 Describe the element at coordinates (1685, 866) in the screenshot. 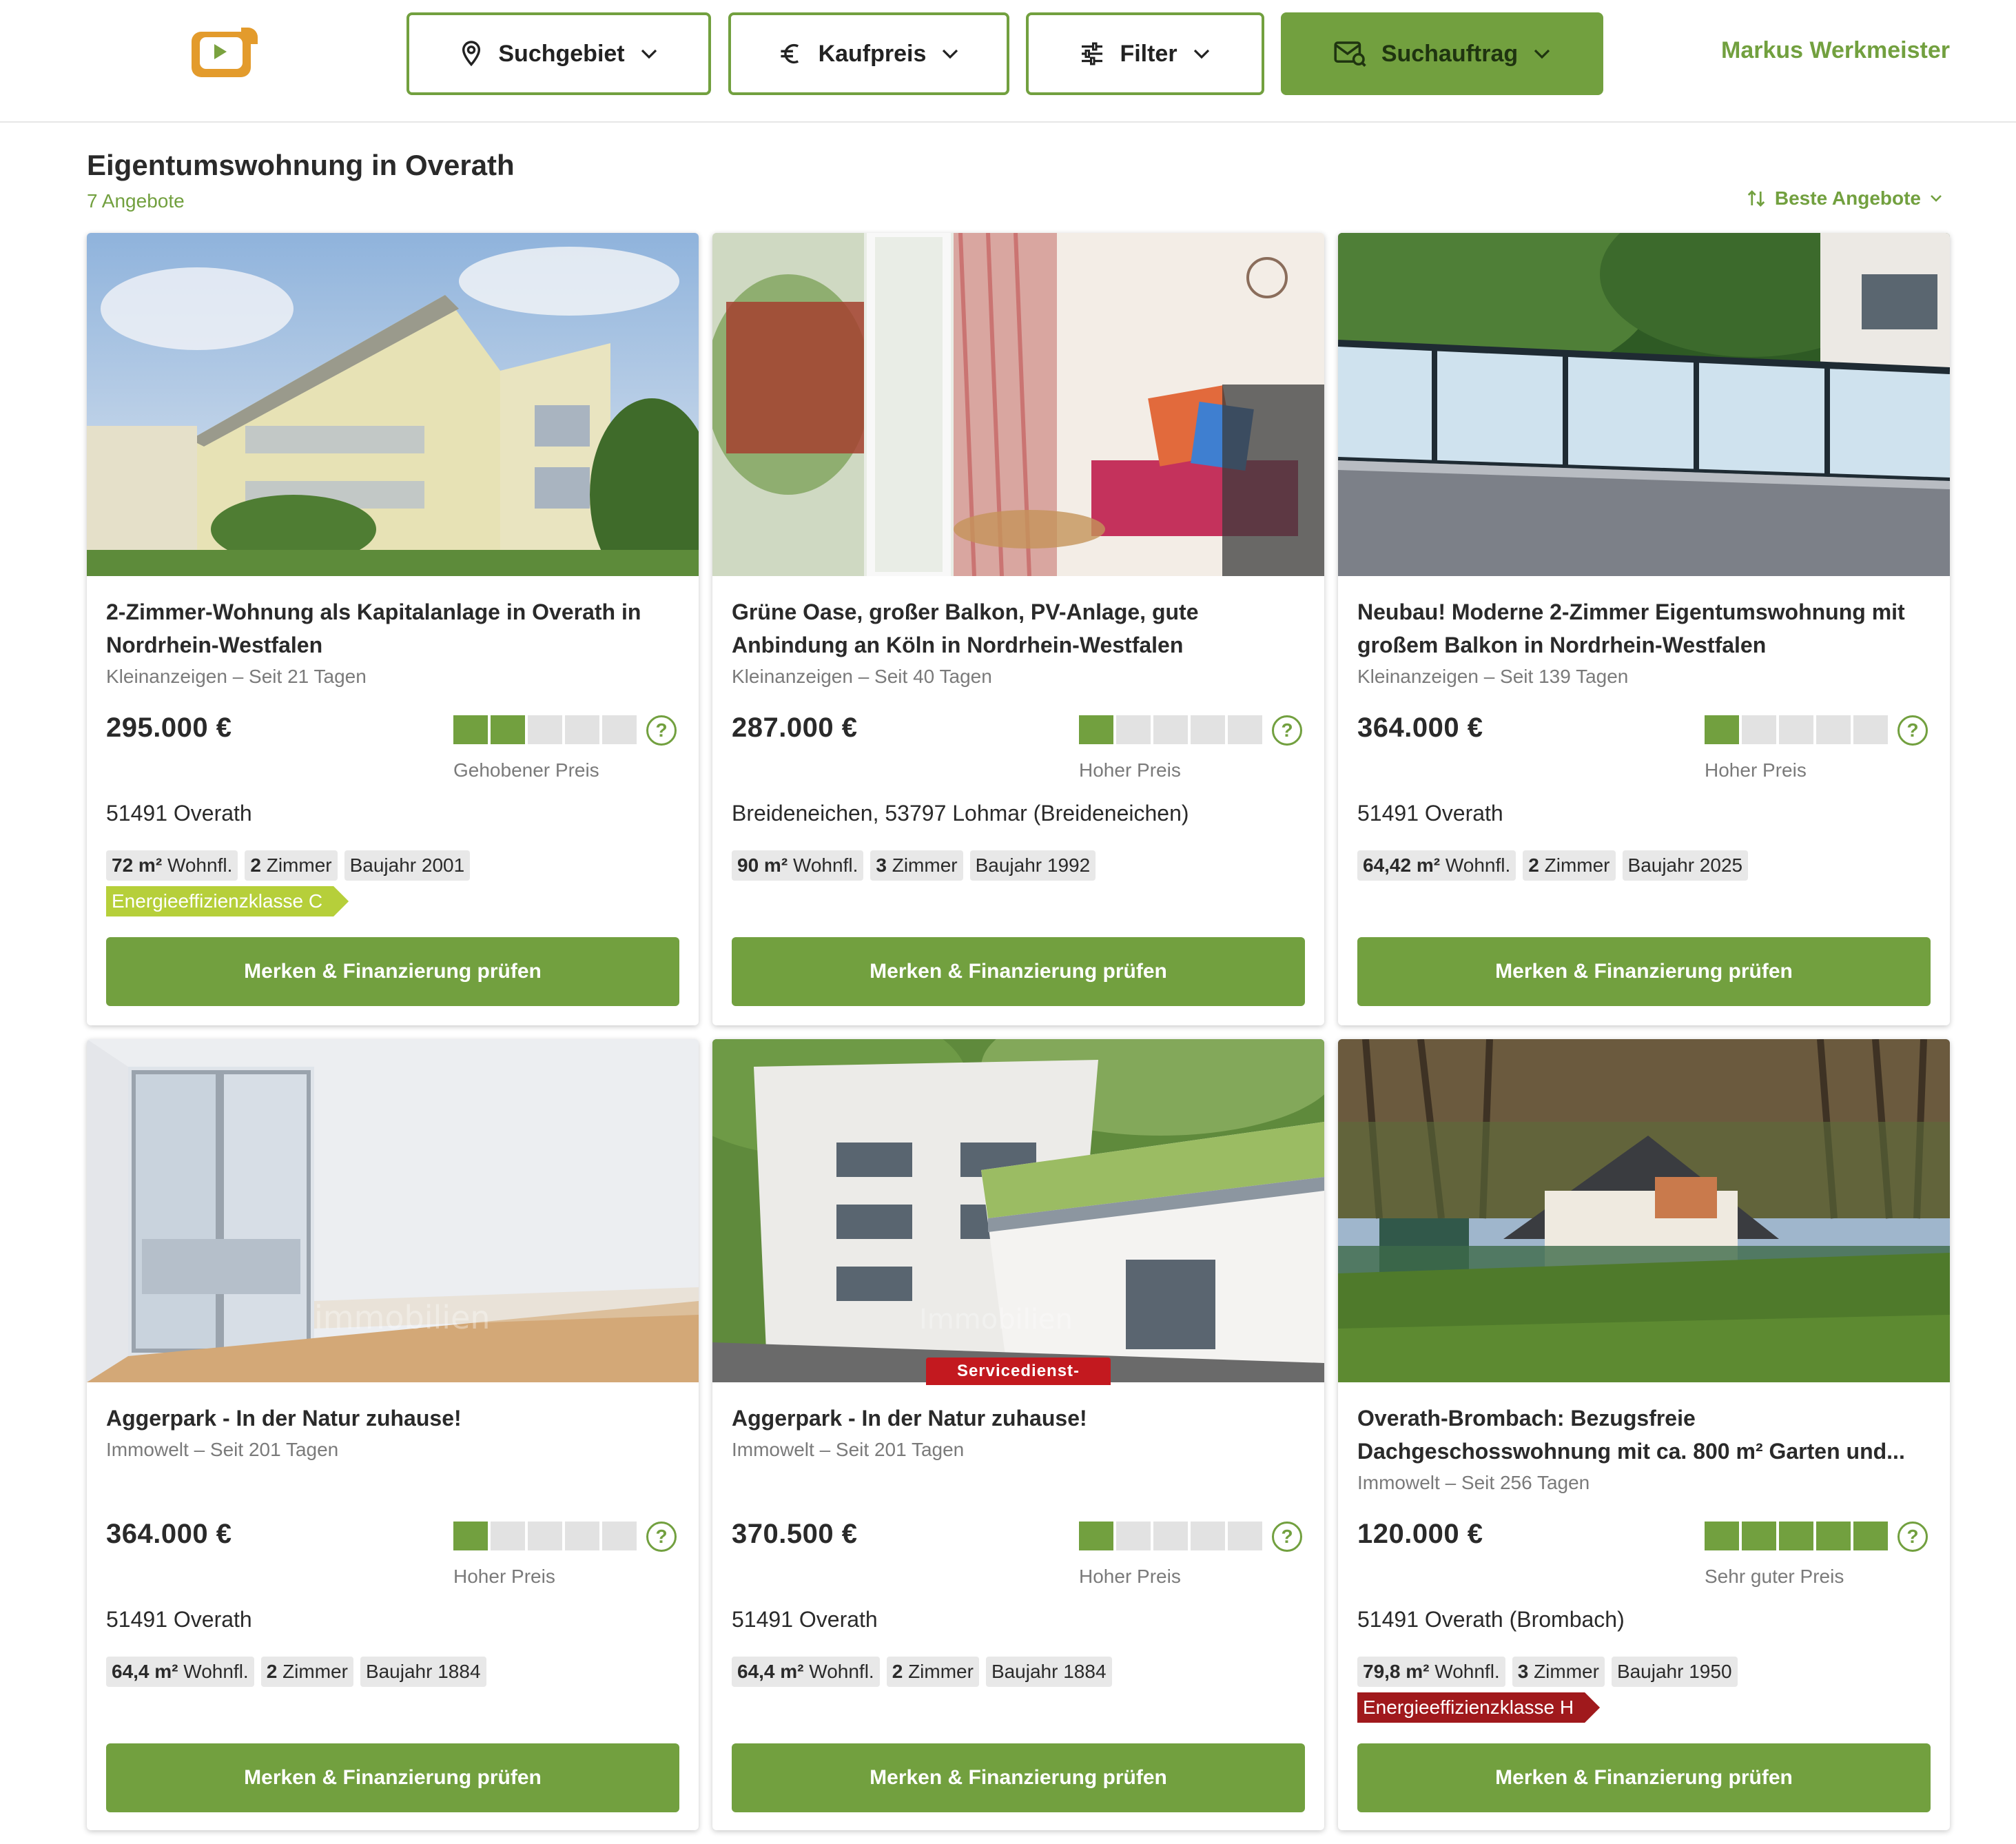

I see `year-tag: Baujahr 2025` at that location.